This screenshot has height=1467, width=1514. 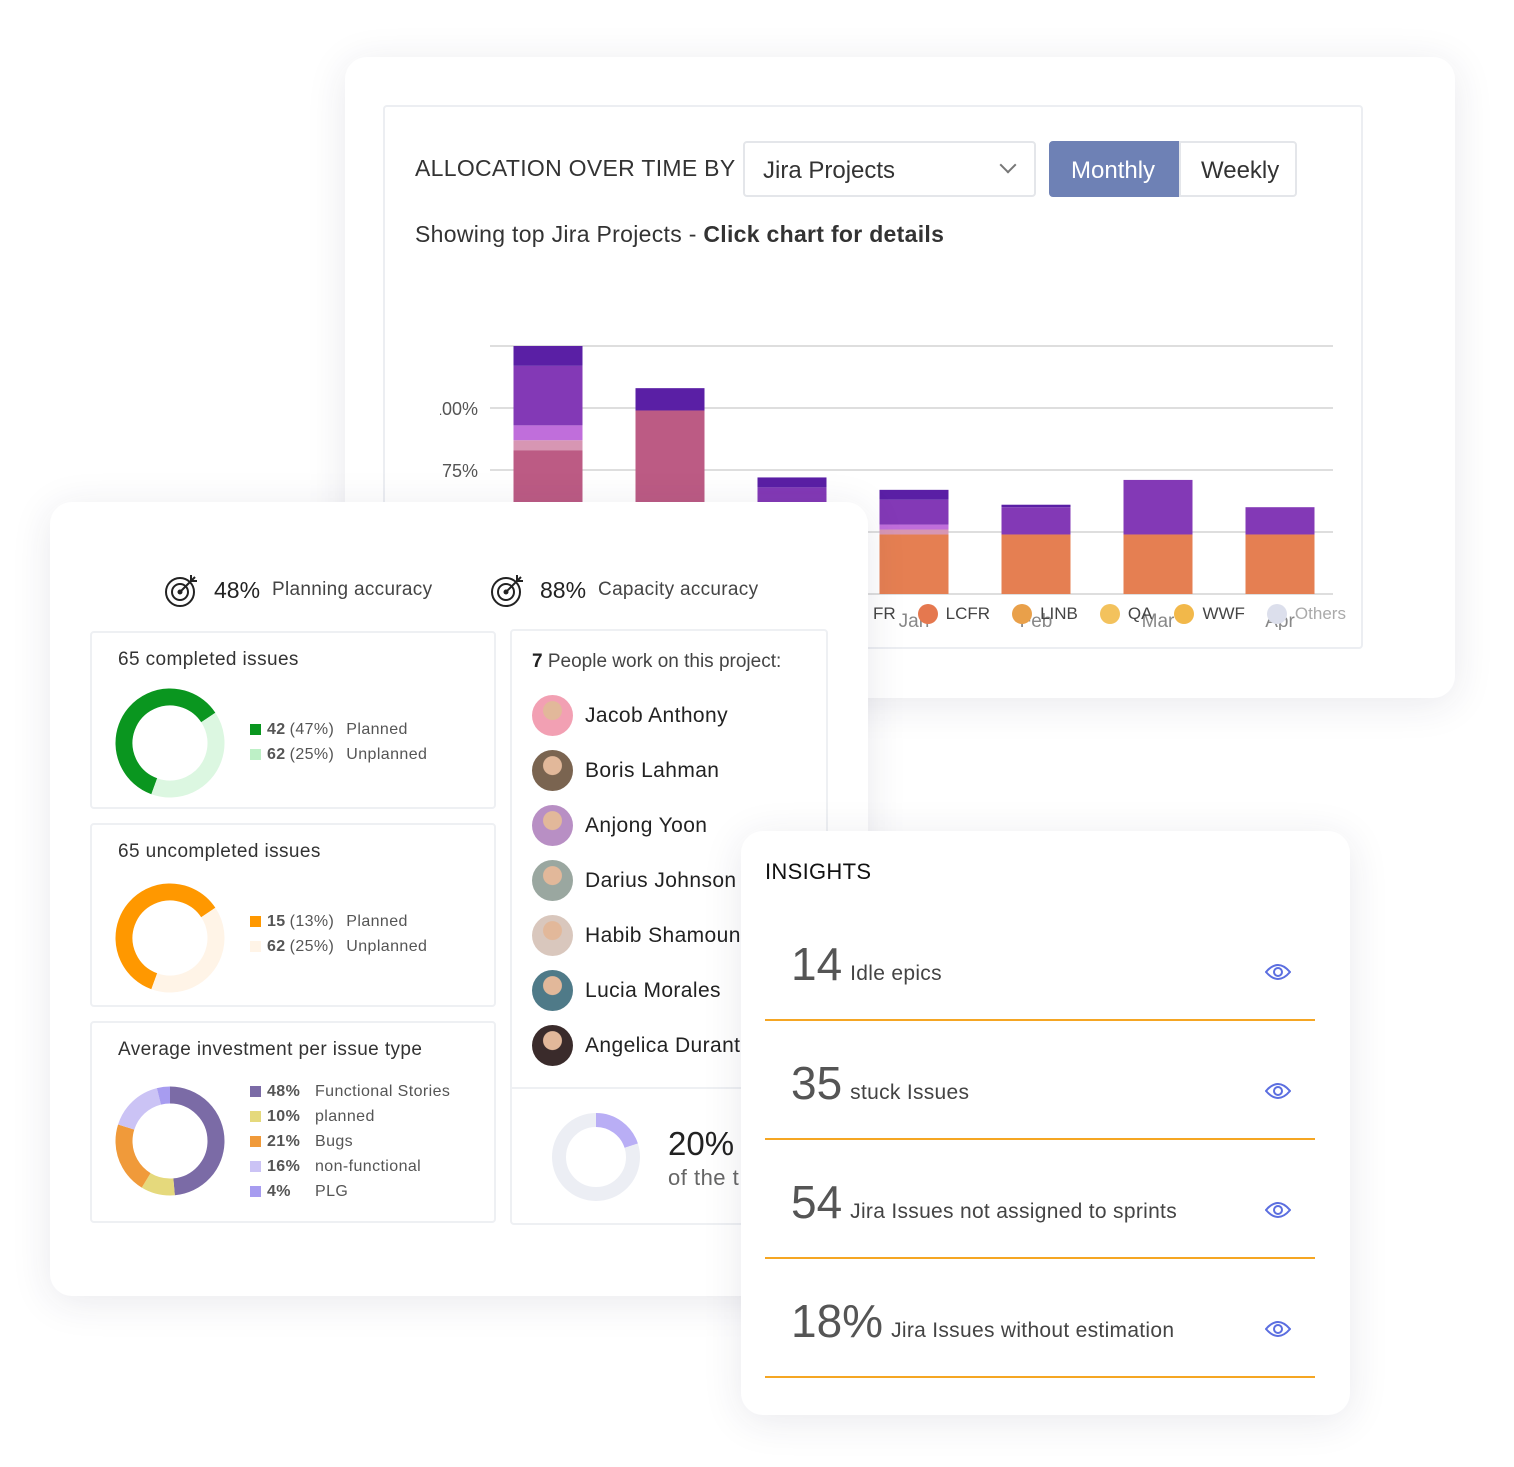 I want to click on label: Bugs, so click(x=334, y=1141).